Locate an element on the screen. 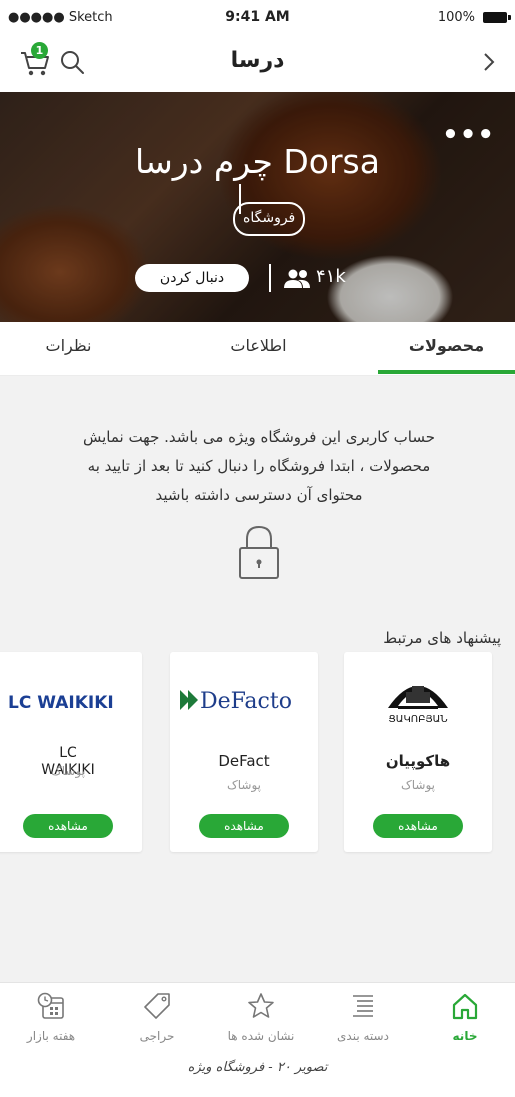 The height and width of the screenshot is (1097, 515). store-tabs: محصولات اطلاعات نظرات is located at coordinates (257, 349).